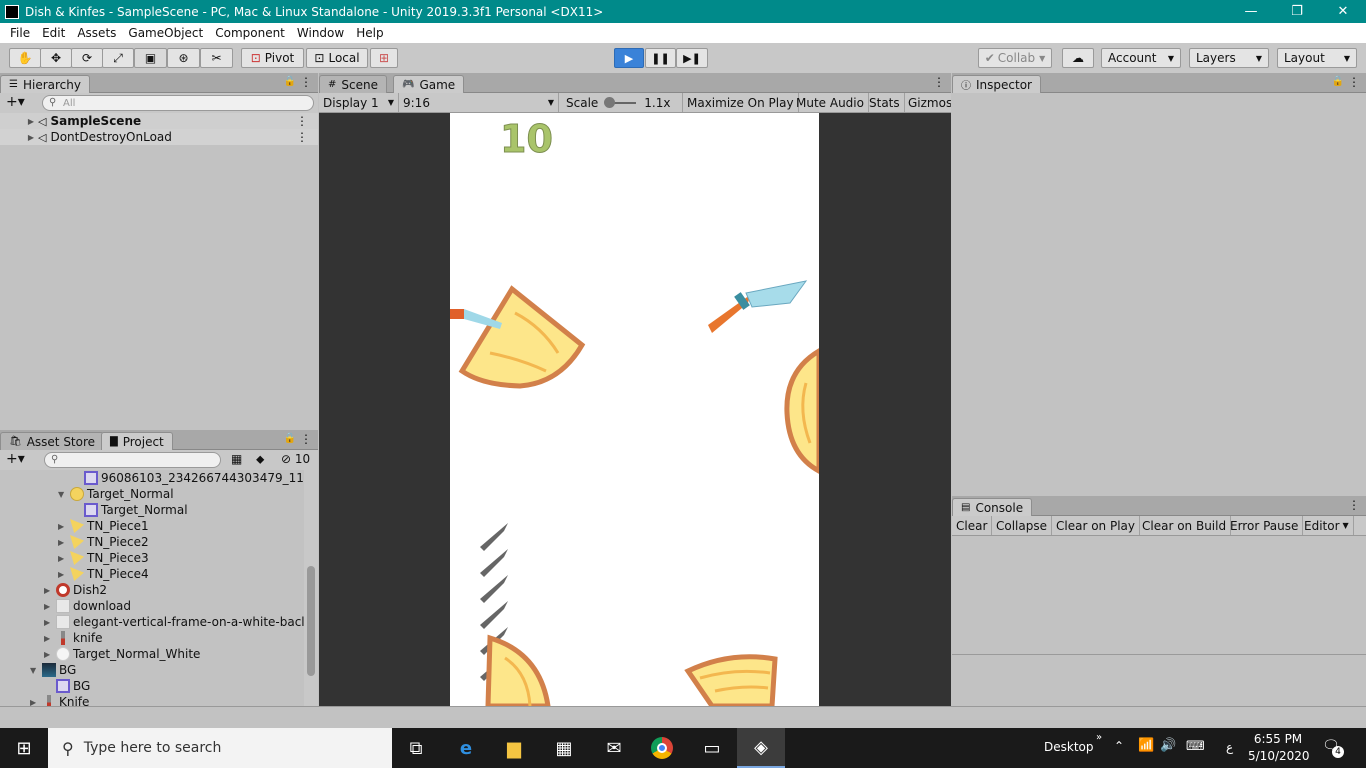  I want to click on clear-on-build-button: Clear on Build, so click(1185, 525).